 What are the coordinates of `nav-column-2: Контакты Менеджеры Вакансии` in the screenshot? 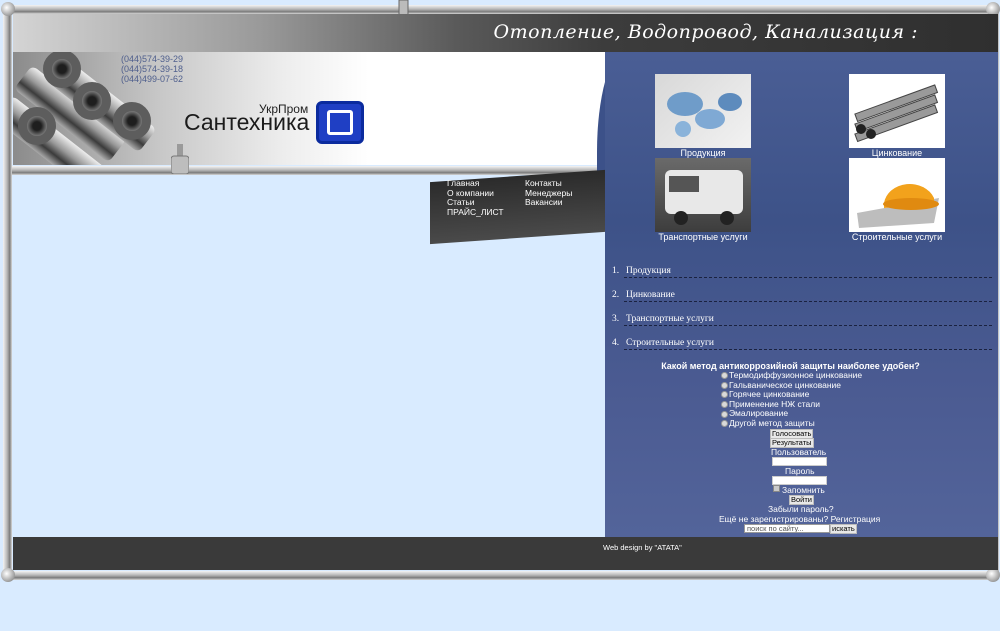 It's located at (548, 193).